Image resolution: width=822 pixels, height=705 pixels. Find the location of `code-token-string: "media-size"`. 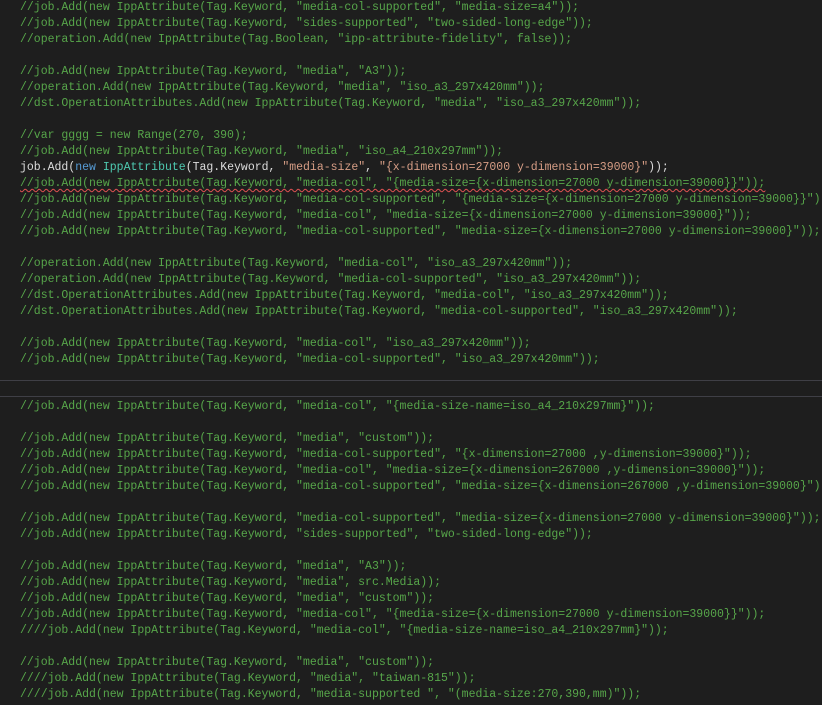

code-token-string: "media-size" is located at coordinates (324, 167).